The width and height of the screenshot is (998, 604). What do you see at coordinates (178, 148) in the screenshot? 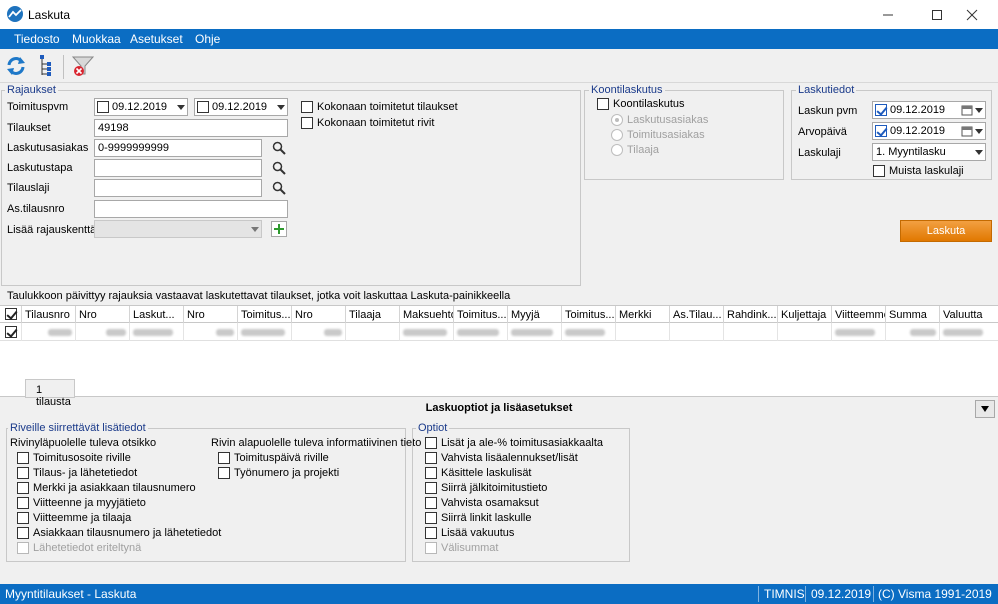
I see `laskutusasiakas-input: 0-9999999999` at bounding box center [178, 148].